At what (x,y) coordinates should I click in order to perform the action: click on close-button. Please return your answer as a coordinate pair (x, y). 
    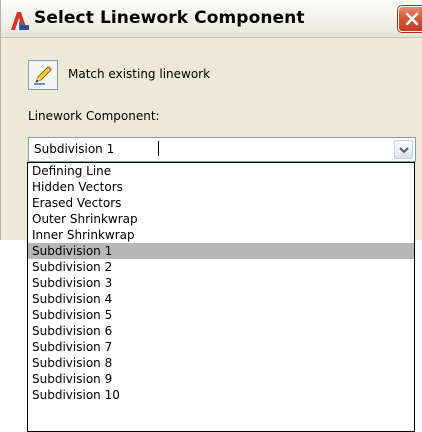
    Looking at the image, I should click on (410, 19).